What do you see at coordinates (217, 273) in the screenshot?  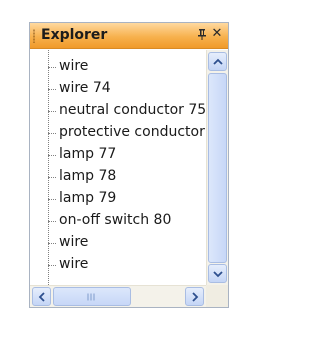 I see `arrow-down-icon` at bounding box center [217, 273].